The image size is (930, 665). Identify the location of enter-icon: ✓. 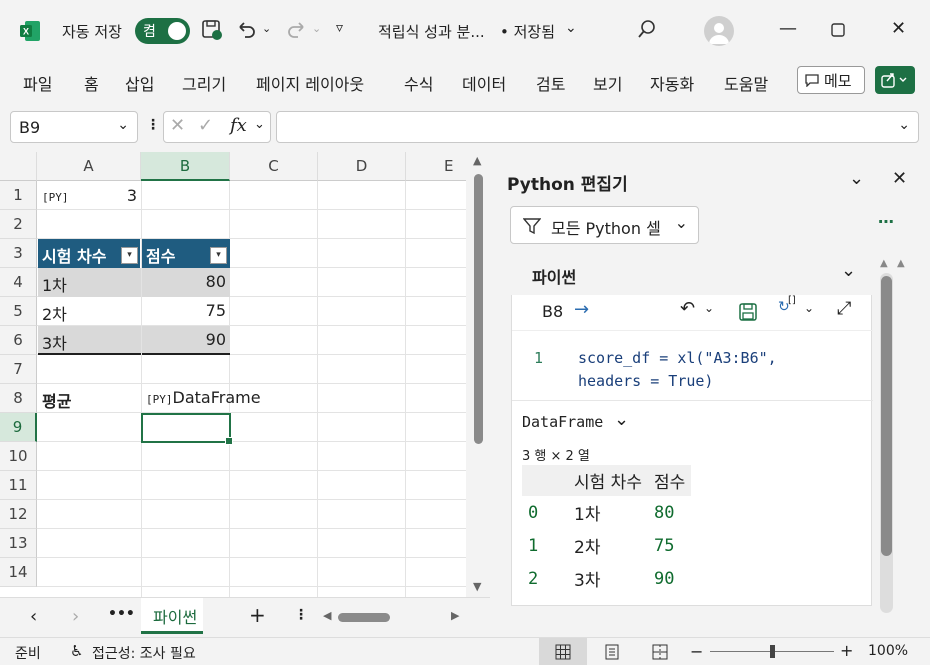
(205, 125).